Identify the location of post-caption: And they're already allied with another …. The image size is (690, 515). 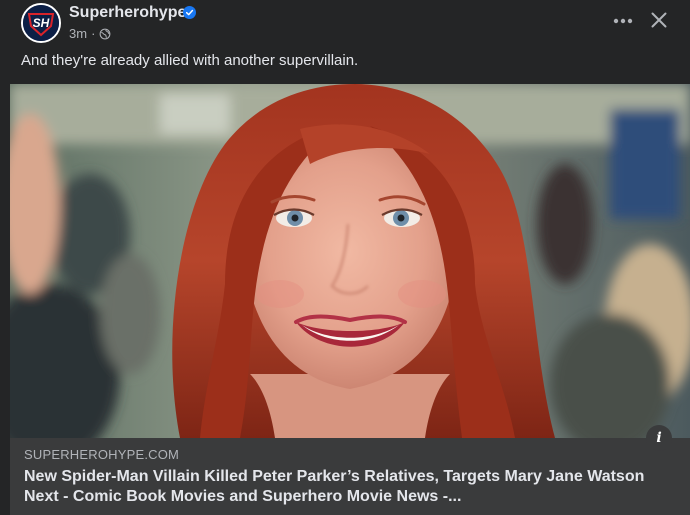
(190, 60).